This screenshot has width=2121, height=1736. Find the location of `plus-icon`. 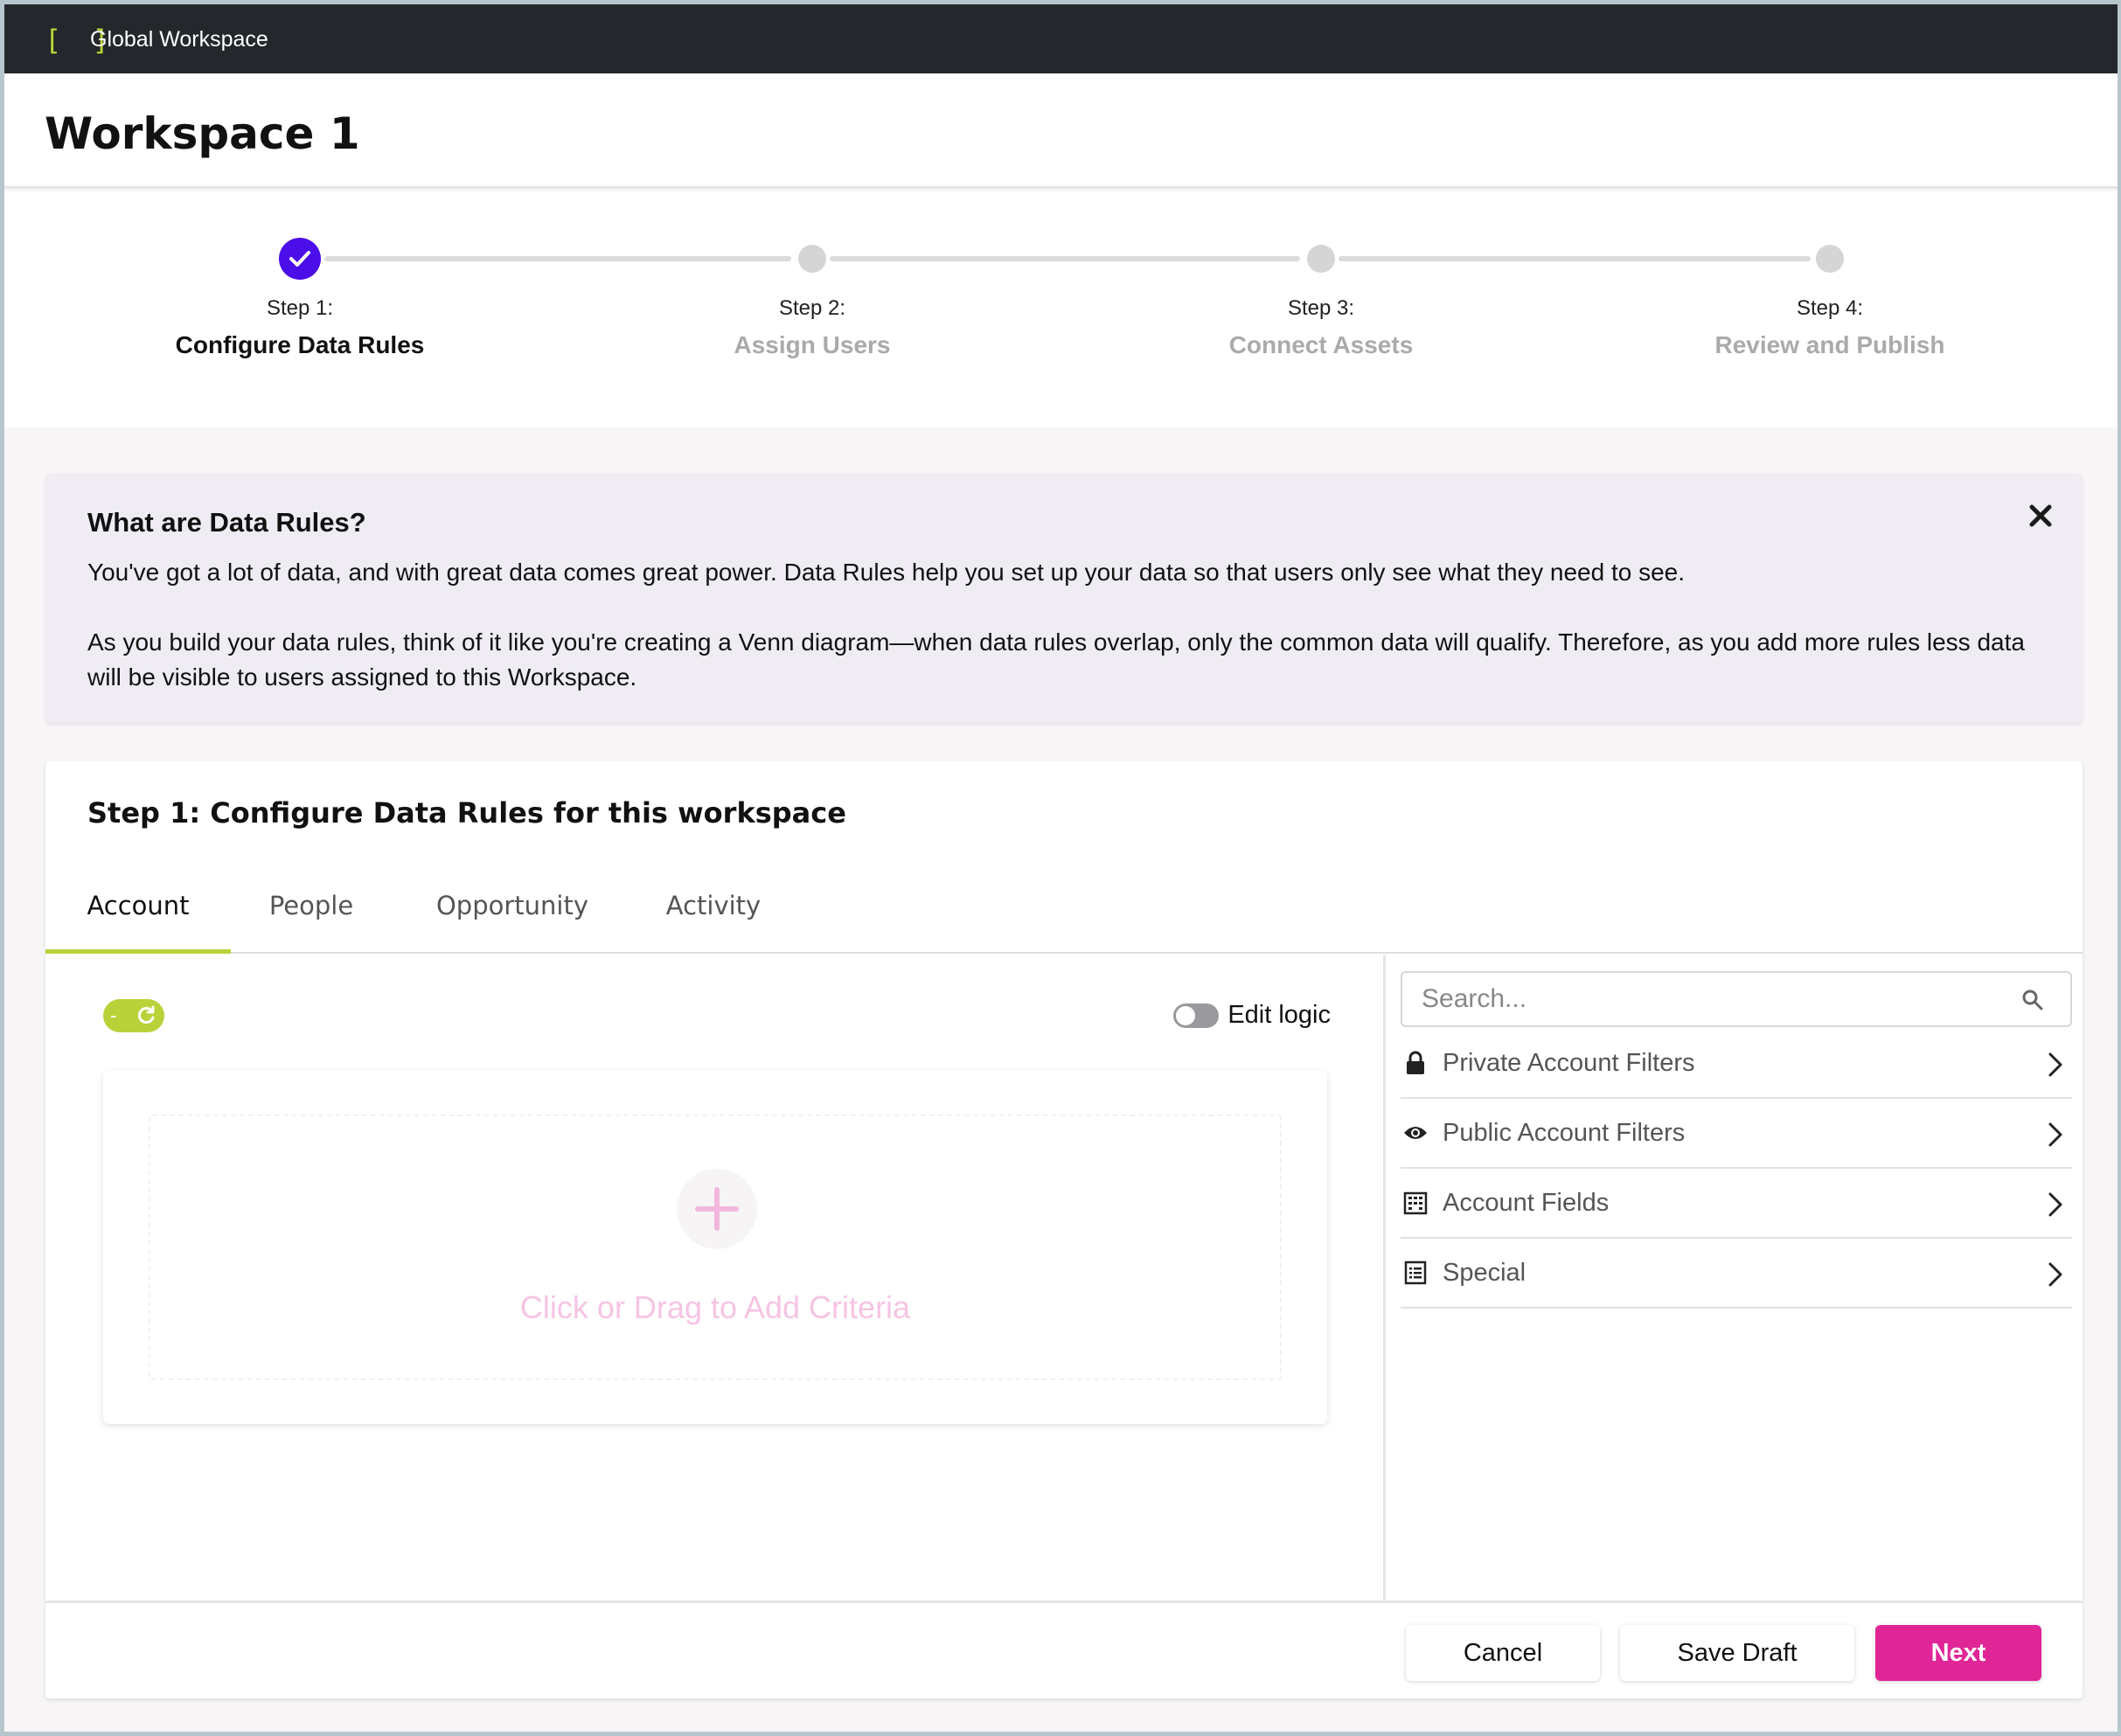

plus-icon is located at coordinates (717, 1209).